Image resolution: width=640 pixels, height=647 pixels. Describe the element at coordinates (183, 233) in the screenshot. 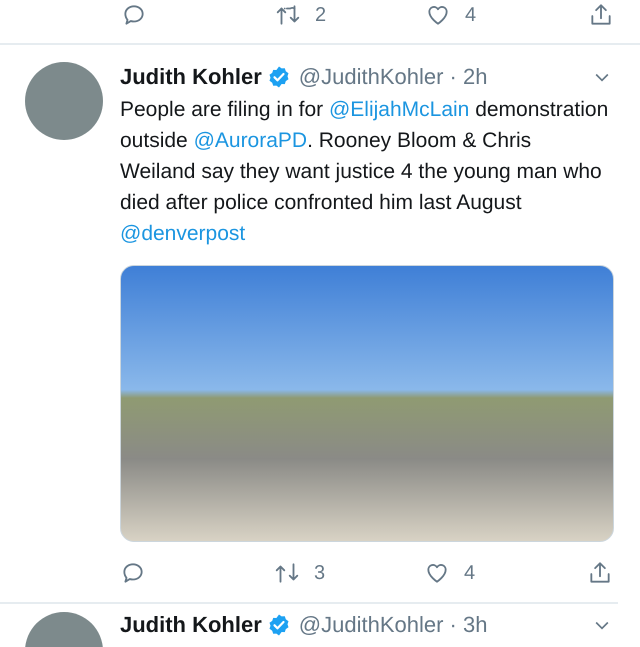

I see `mention-link: @denverpost` at that location.